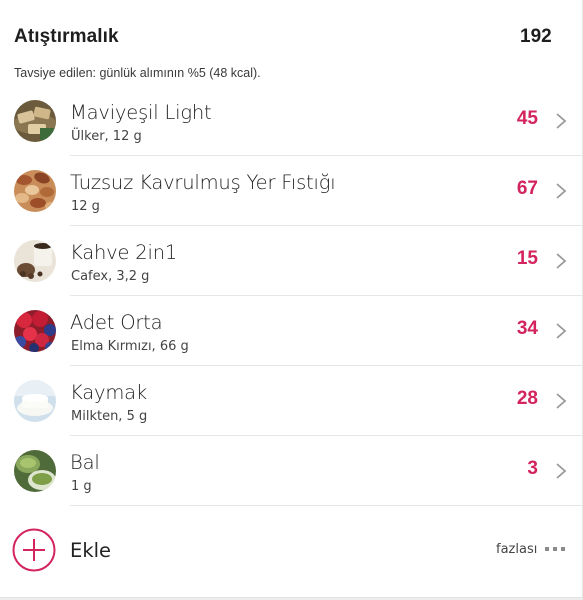 The image size is (583, 600). What do you see at coordinates (291, 331) in the screenshot?
I see `food-row: Adet Orta Elma Kırmızı, 66 g 34` at bounding box center [291, 331].